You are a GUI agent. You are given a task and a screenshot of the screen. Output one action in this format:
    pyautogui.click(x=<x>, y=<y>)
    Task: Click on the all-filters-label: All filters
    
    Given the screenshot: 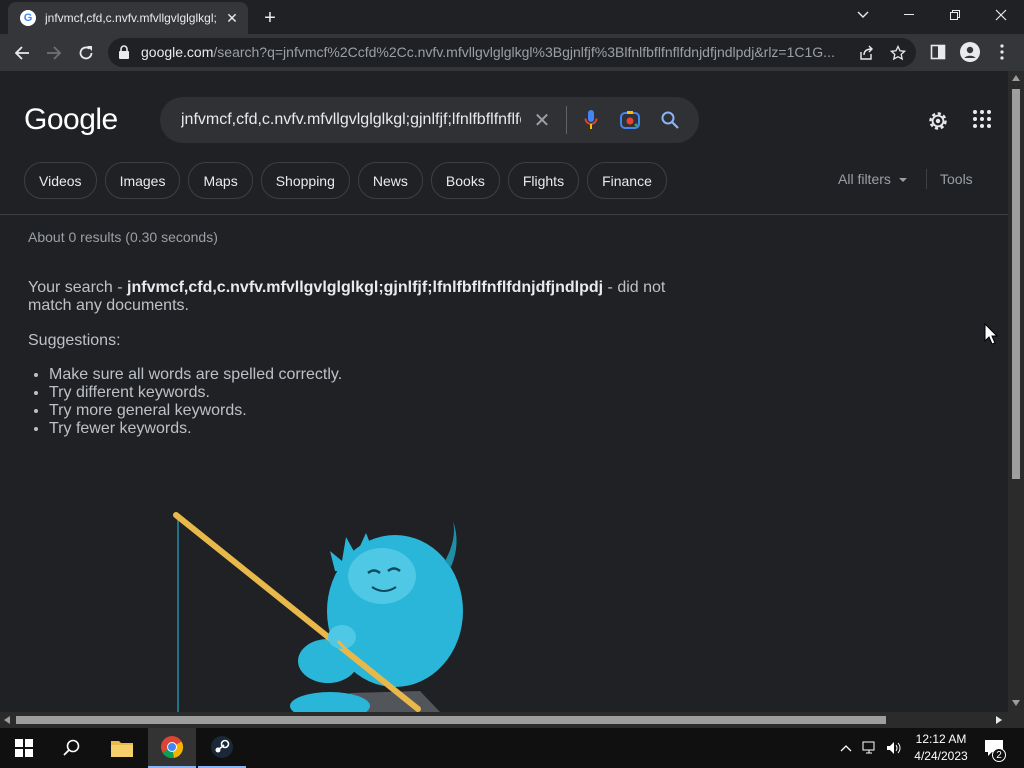 What is the action you would take?
    pyautogui.click(x=864, y=179)
    